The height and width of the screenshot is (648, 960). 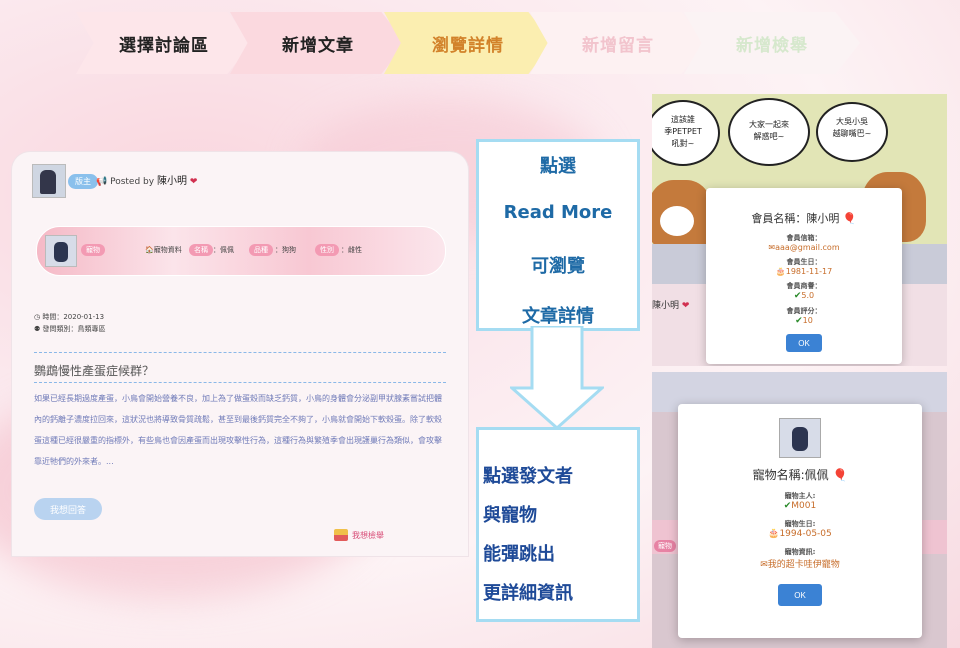 I want to click on name-chip: 名稱, so click(x=201, y=250).